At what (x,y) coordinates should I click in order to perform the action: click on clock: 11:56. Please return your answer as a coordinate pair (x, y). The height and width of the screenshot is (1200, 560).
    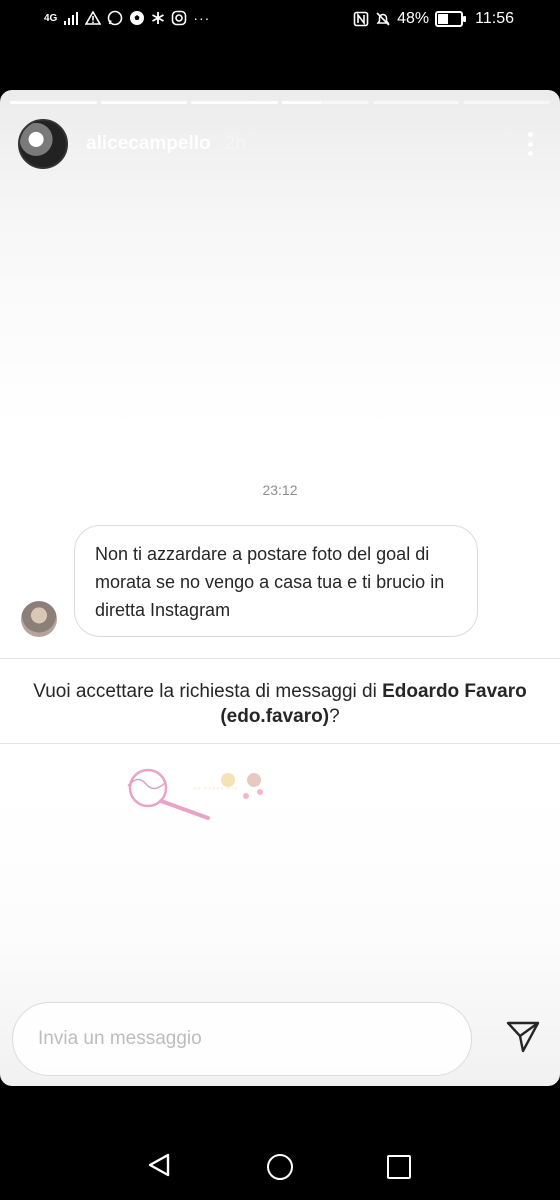
    Looking at the image, I should click on (494, 18).